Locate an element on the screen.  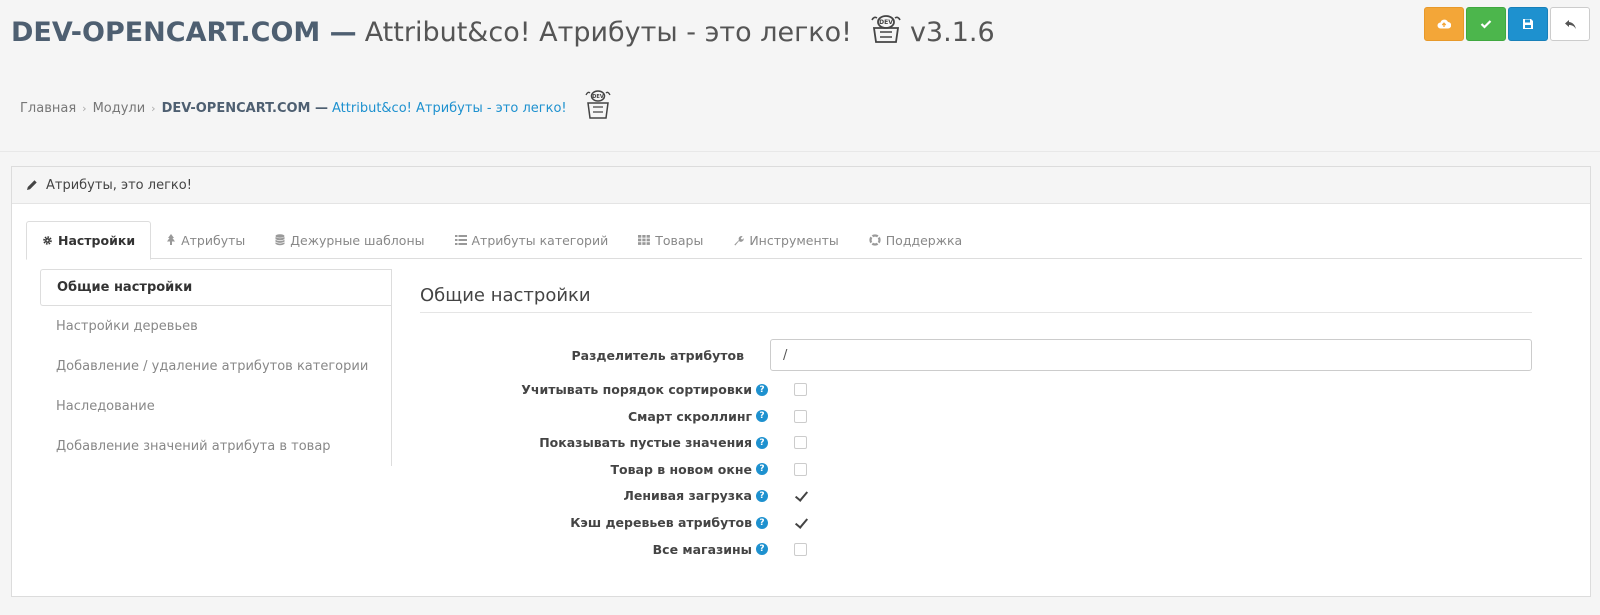
section-title: Общие настройки is located at coordinates (976, 291).